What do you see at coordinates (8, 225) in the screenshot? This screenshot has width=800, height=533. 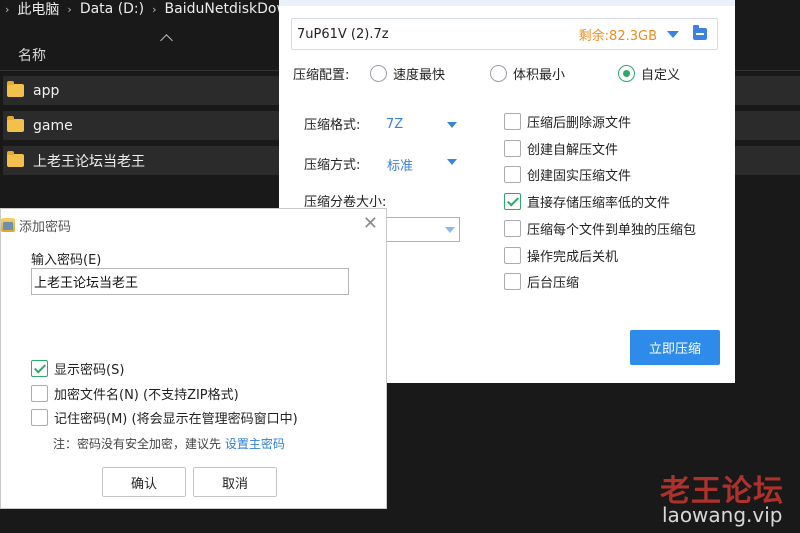 I see `archive-app-icon` at bounding box center [8, 225].